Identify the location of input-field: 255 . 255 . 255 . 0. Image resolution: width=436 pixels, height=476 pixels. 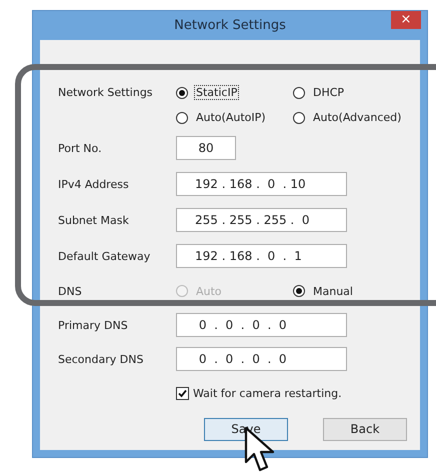
(261, 220).